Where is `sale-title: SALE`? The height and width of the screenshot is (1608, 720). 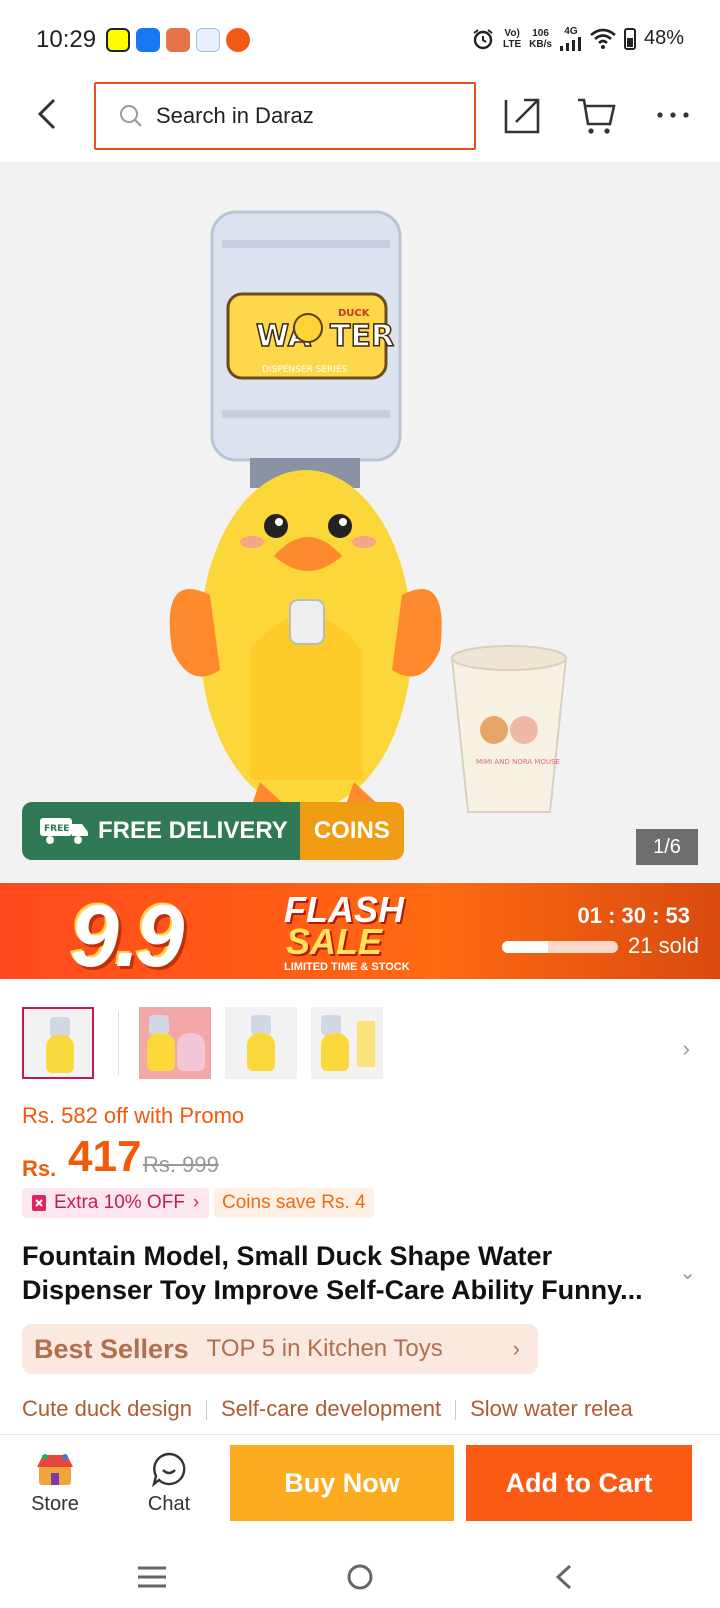 sale-title: SALE is located at coordinates (334, 941).